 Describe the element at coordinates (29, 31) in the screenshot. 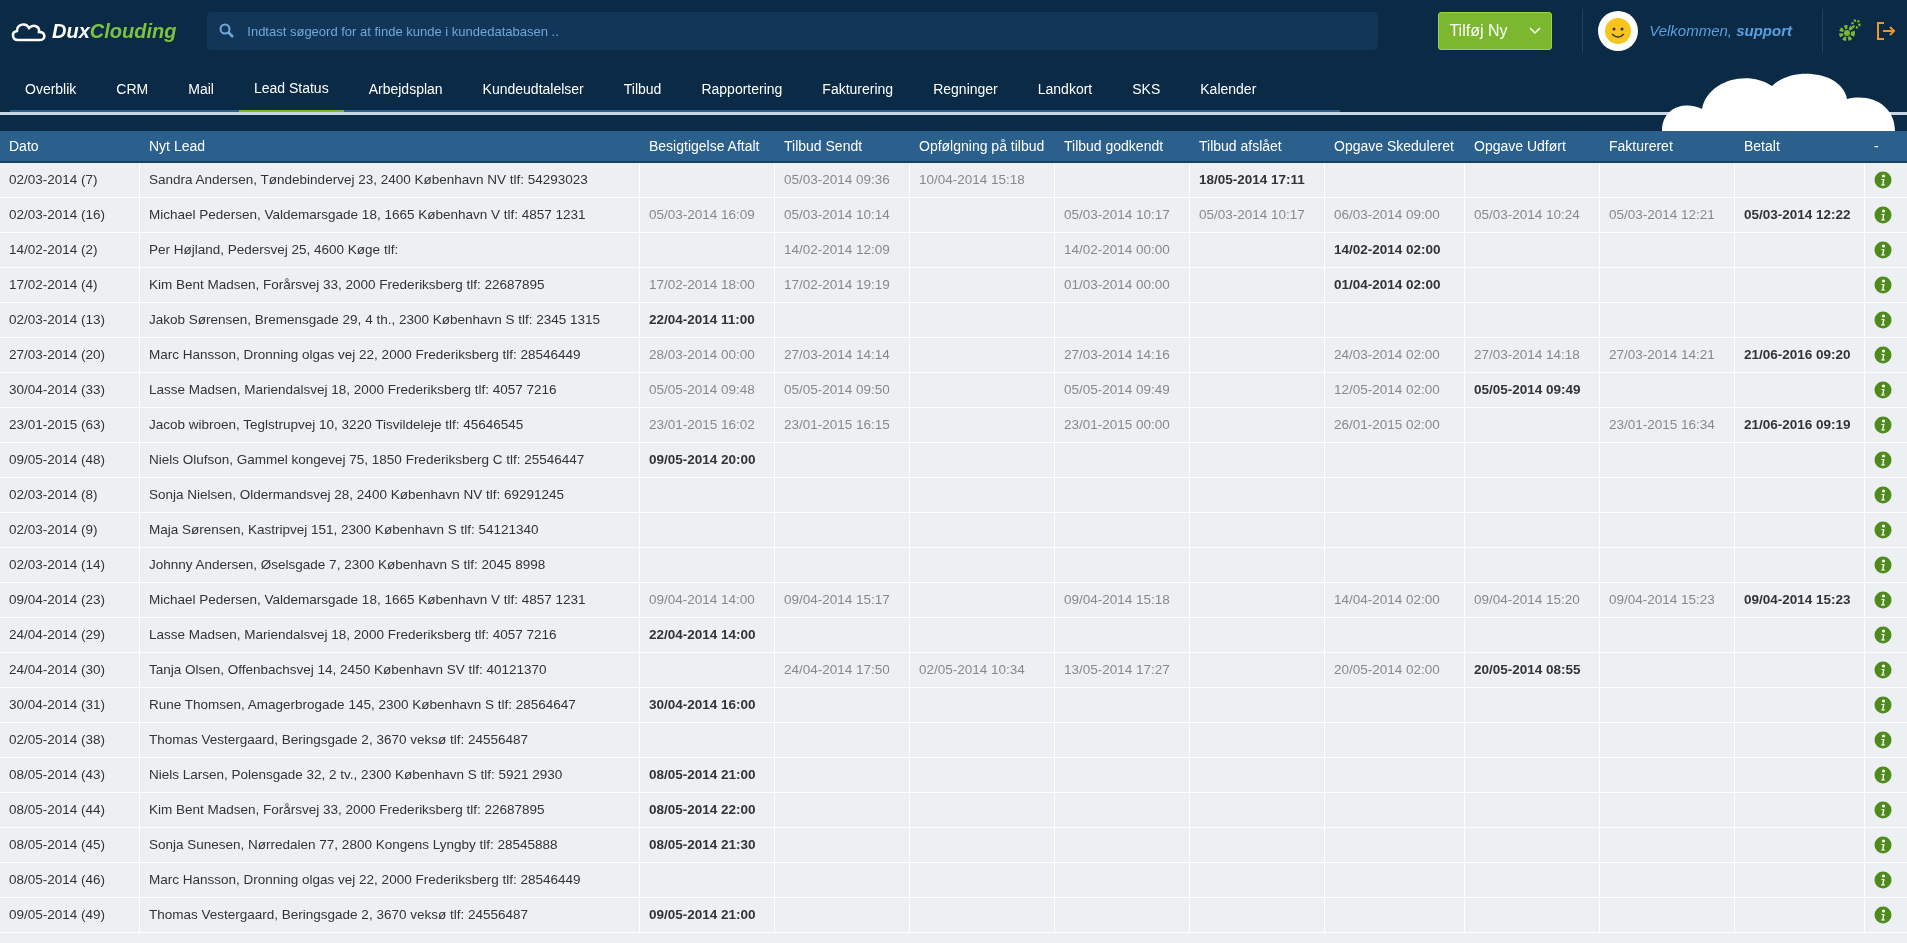

I see `cloud-logo-icon` at that location.